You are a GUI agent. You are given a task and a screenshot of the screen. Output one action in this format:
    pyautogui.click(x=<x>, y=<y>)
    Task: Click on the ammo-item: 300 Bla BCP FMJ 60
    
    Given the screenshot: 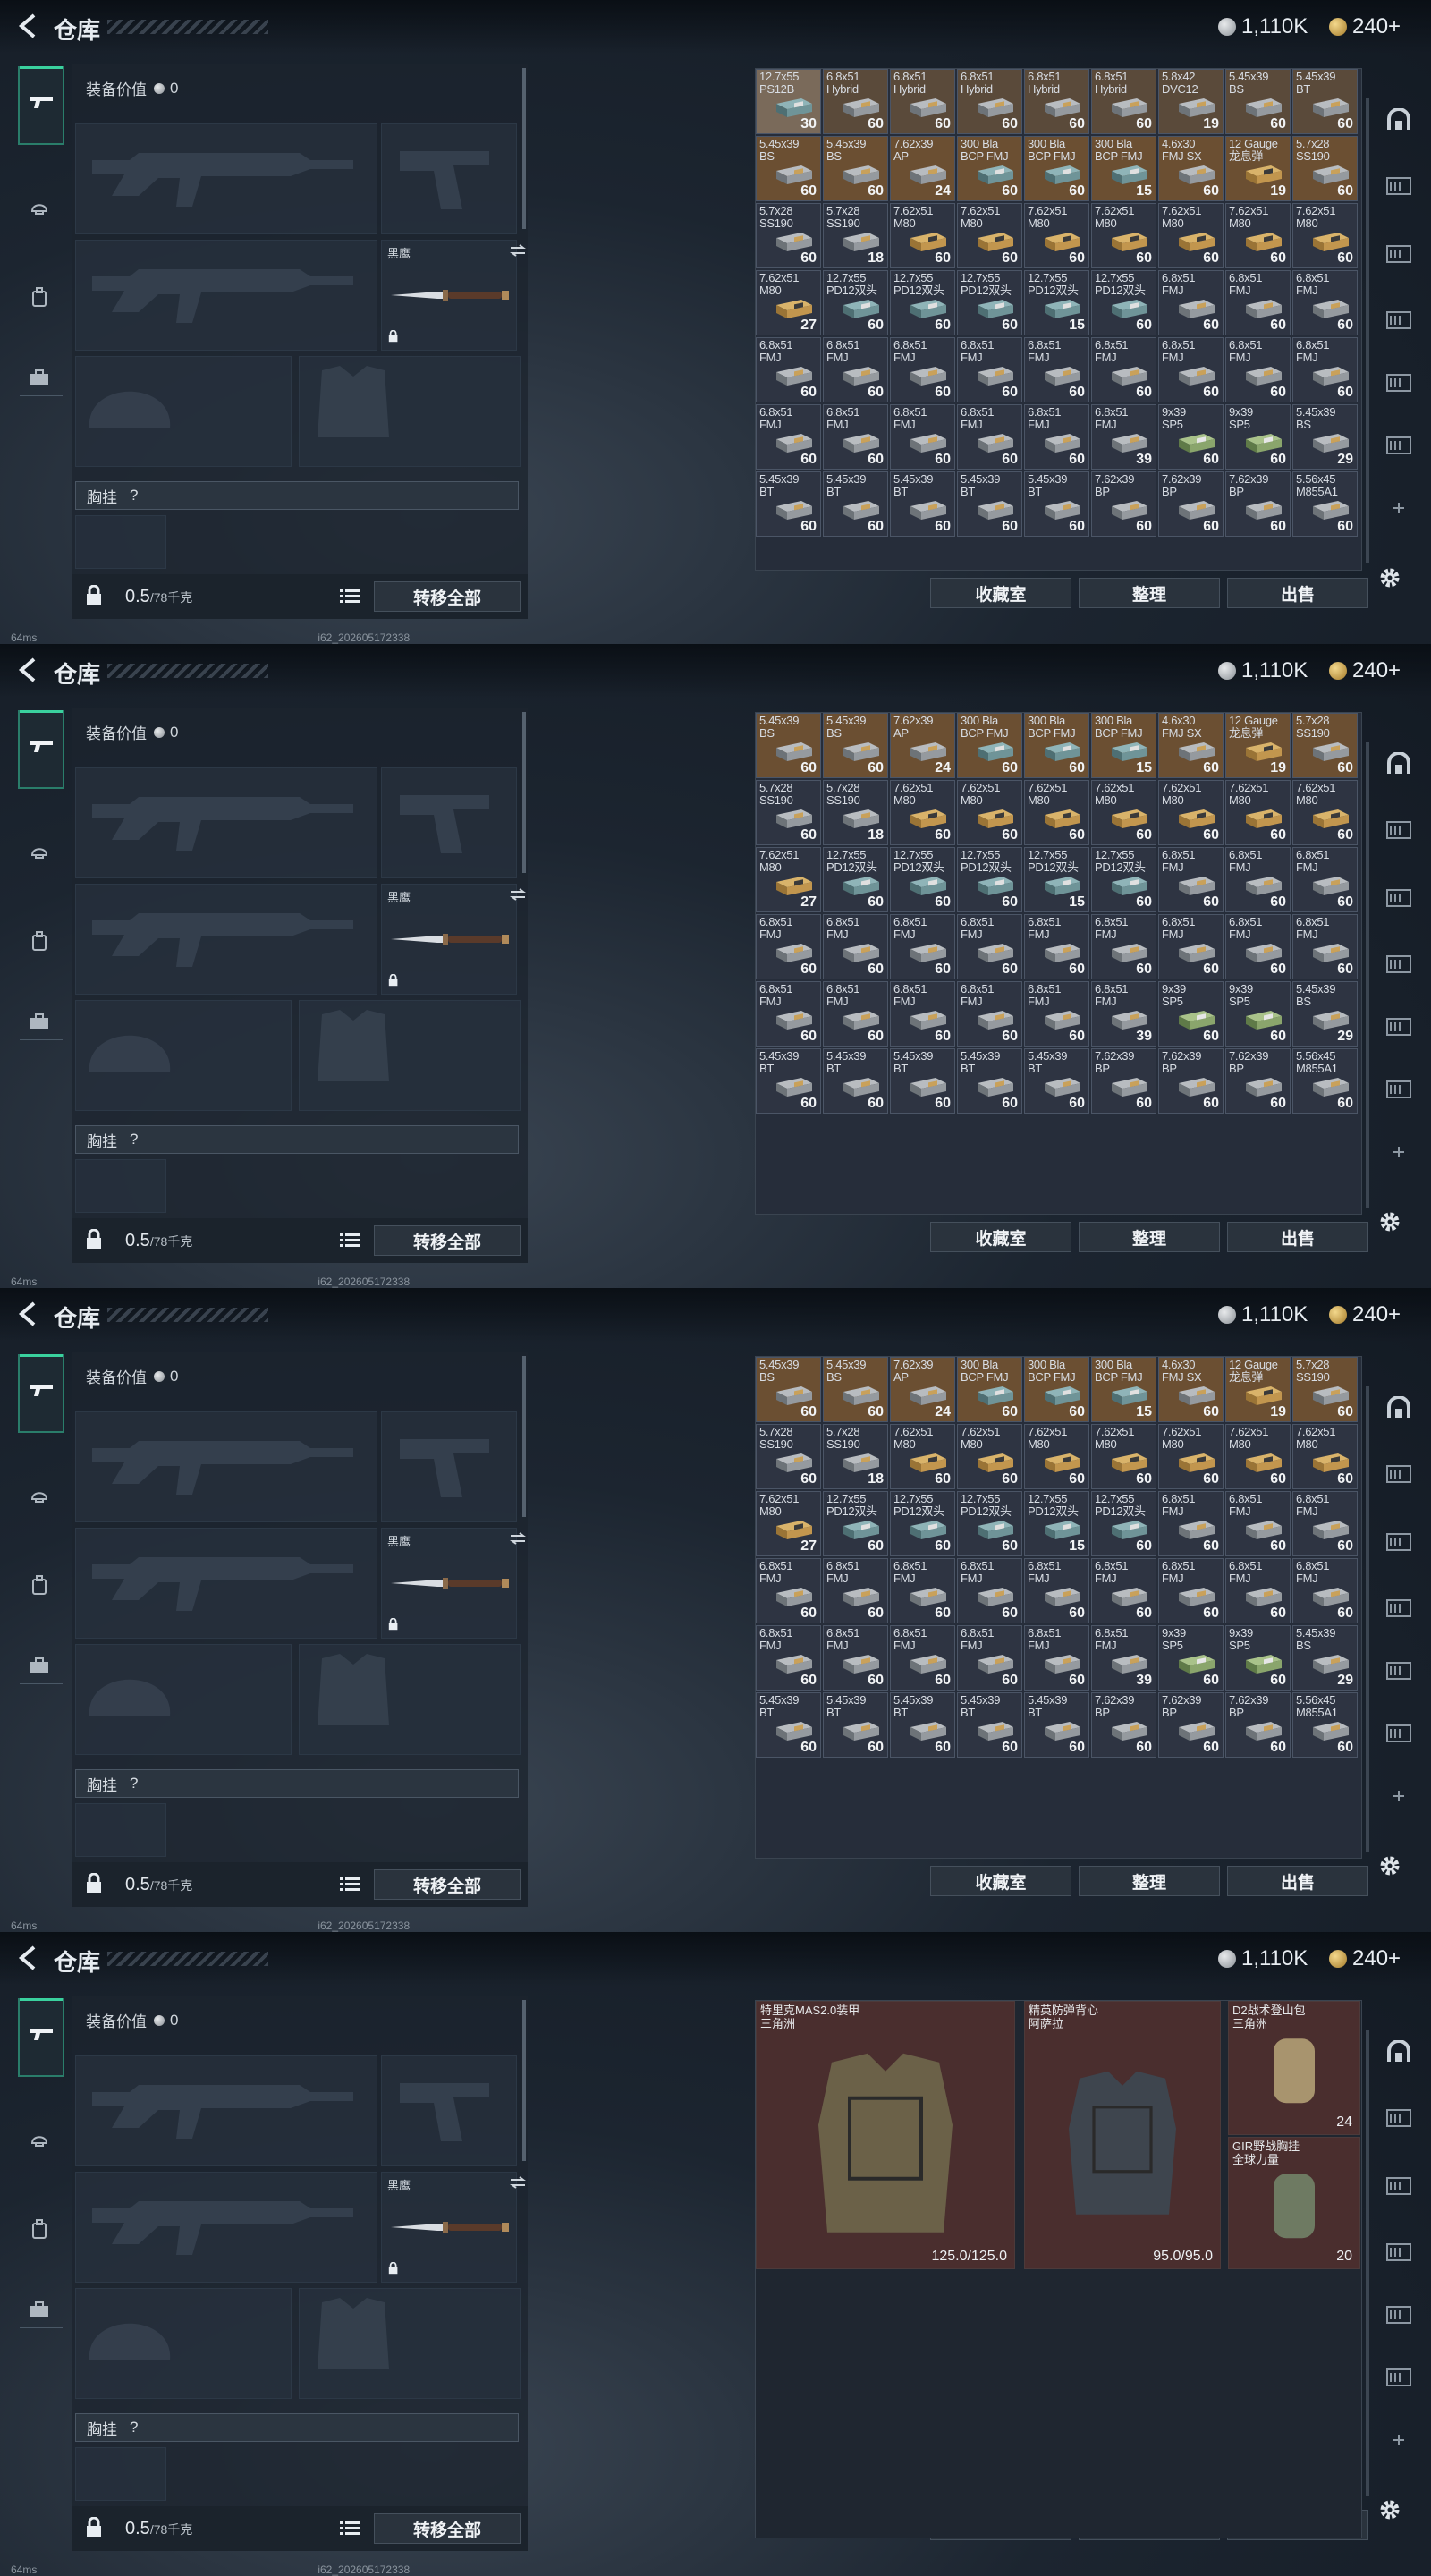 What is the action you would take?
    pyautogui.click(x=1056, y=1389)
    